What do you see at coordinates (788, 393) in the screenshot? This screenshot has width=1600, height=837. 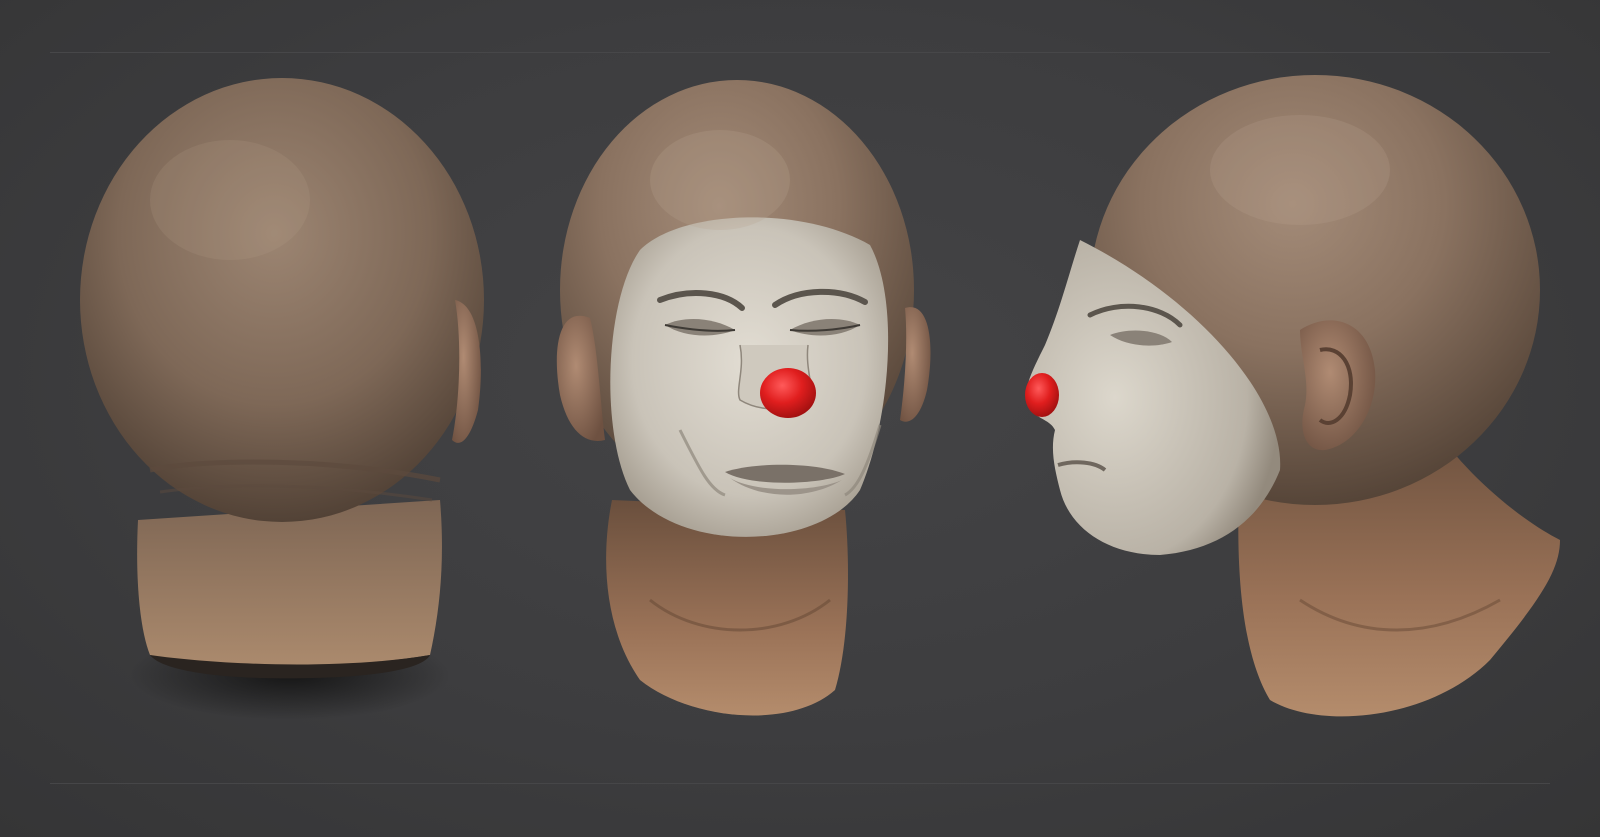 I see `front-view-clown-nose` at bounding box center [788, 393].